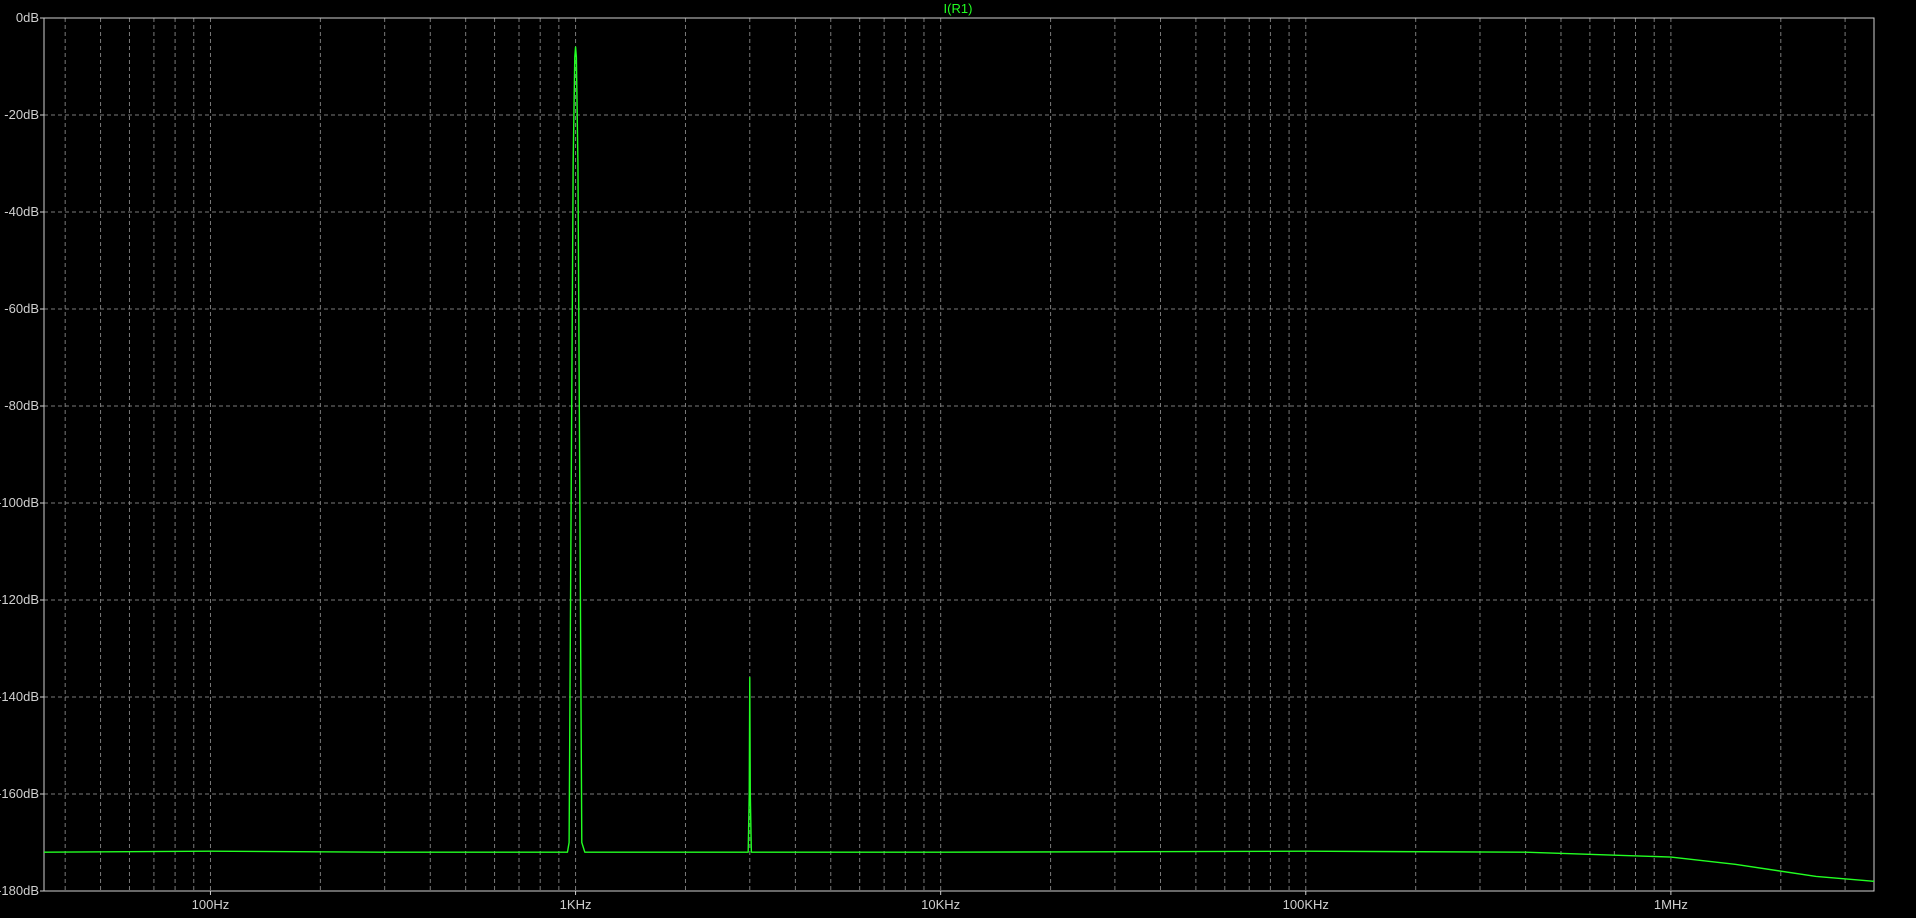 The image size is (1916, 918). What do you see at coordinates (27, 17) in the screenshot?
I see `y-tick-label: 0dB` at bounding box center [27, 17].